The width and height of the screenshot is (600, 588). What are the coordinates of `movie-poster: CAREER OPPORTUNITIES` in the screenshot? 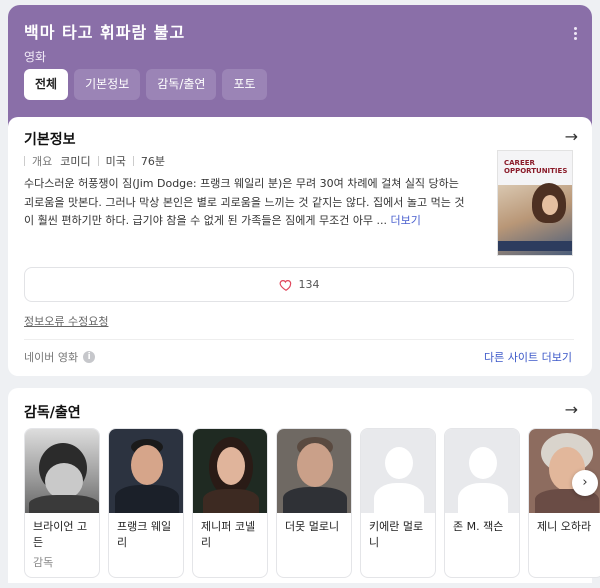 It's located at (535, 203).